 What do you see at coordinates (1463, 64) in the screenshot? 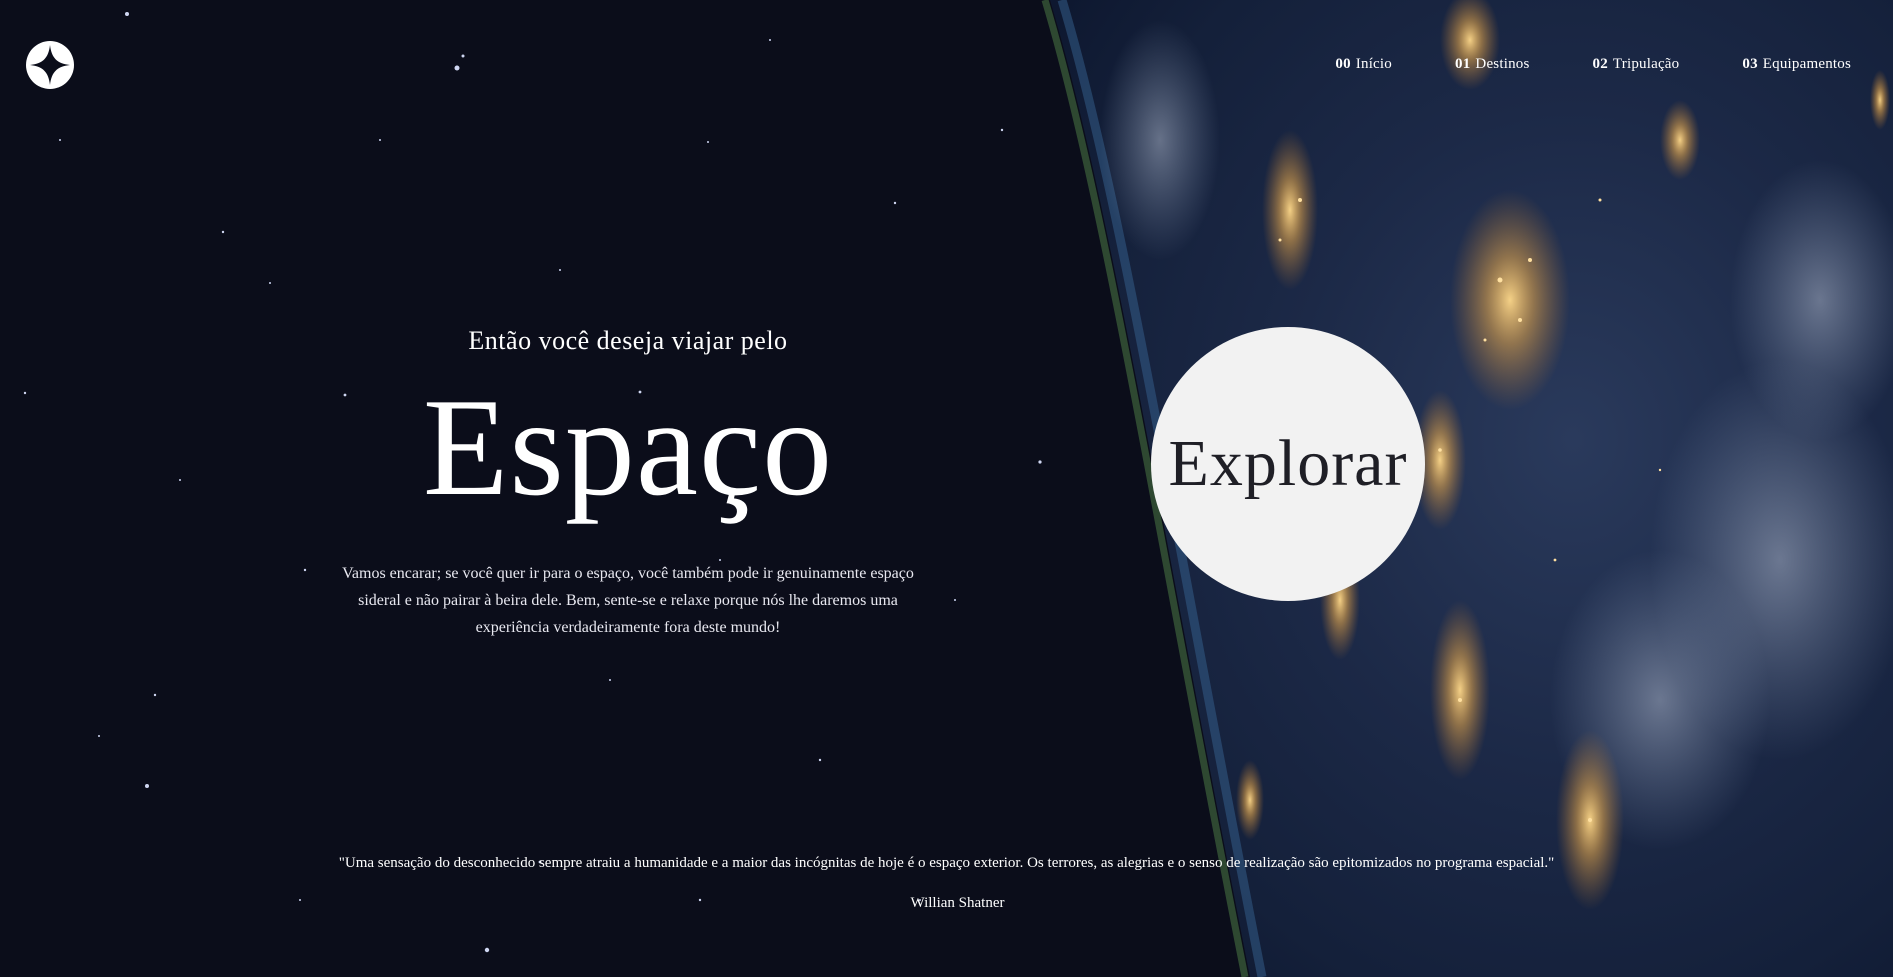
I see `nav-item-number: 01` at bounding box center [1463, 64].